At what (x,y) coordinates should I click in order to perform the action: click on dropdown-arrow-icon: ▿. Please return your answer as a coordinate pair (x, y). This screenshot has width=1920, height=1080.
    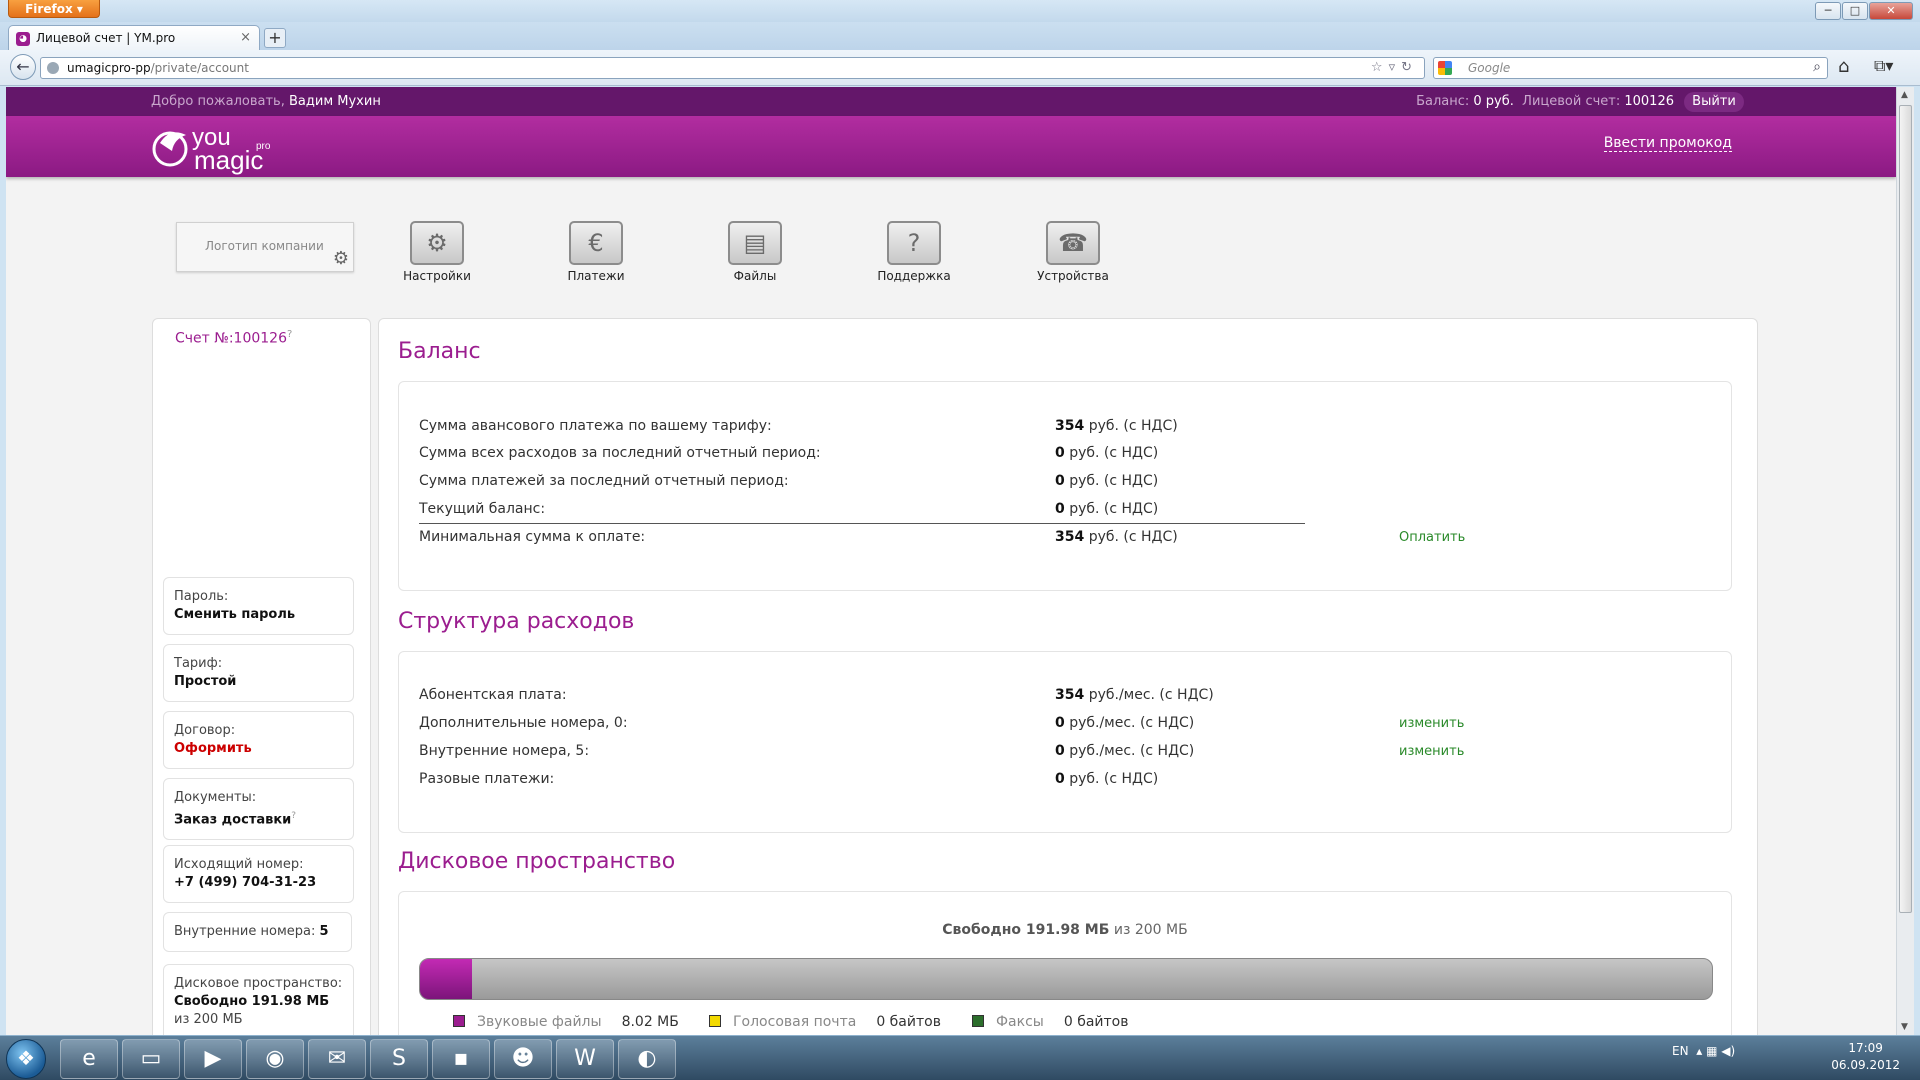
    Looking at the image, I should click on (1395, 67).